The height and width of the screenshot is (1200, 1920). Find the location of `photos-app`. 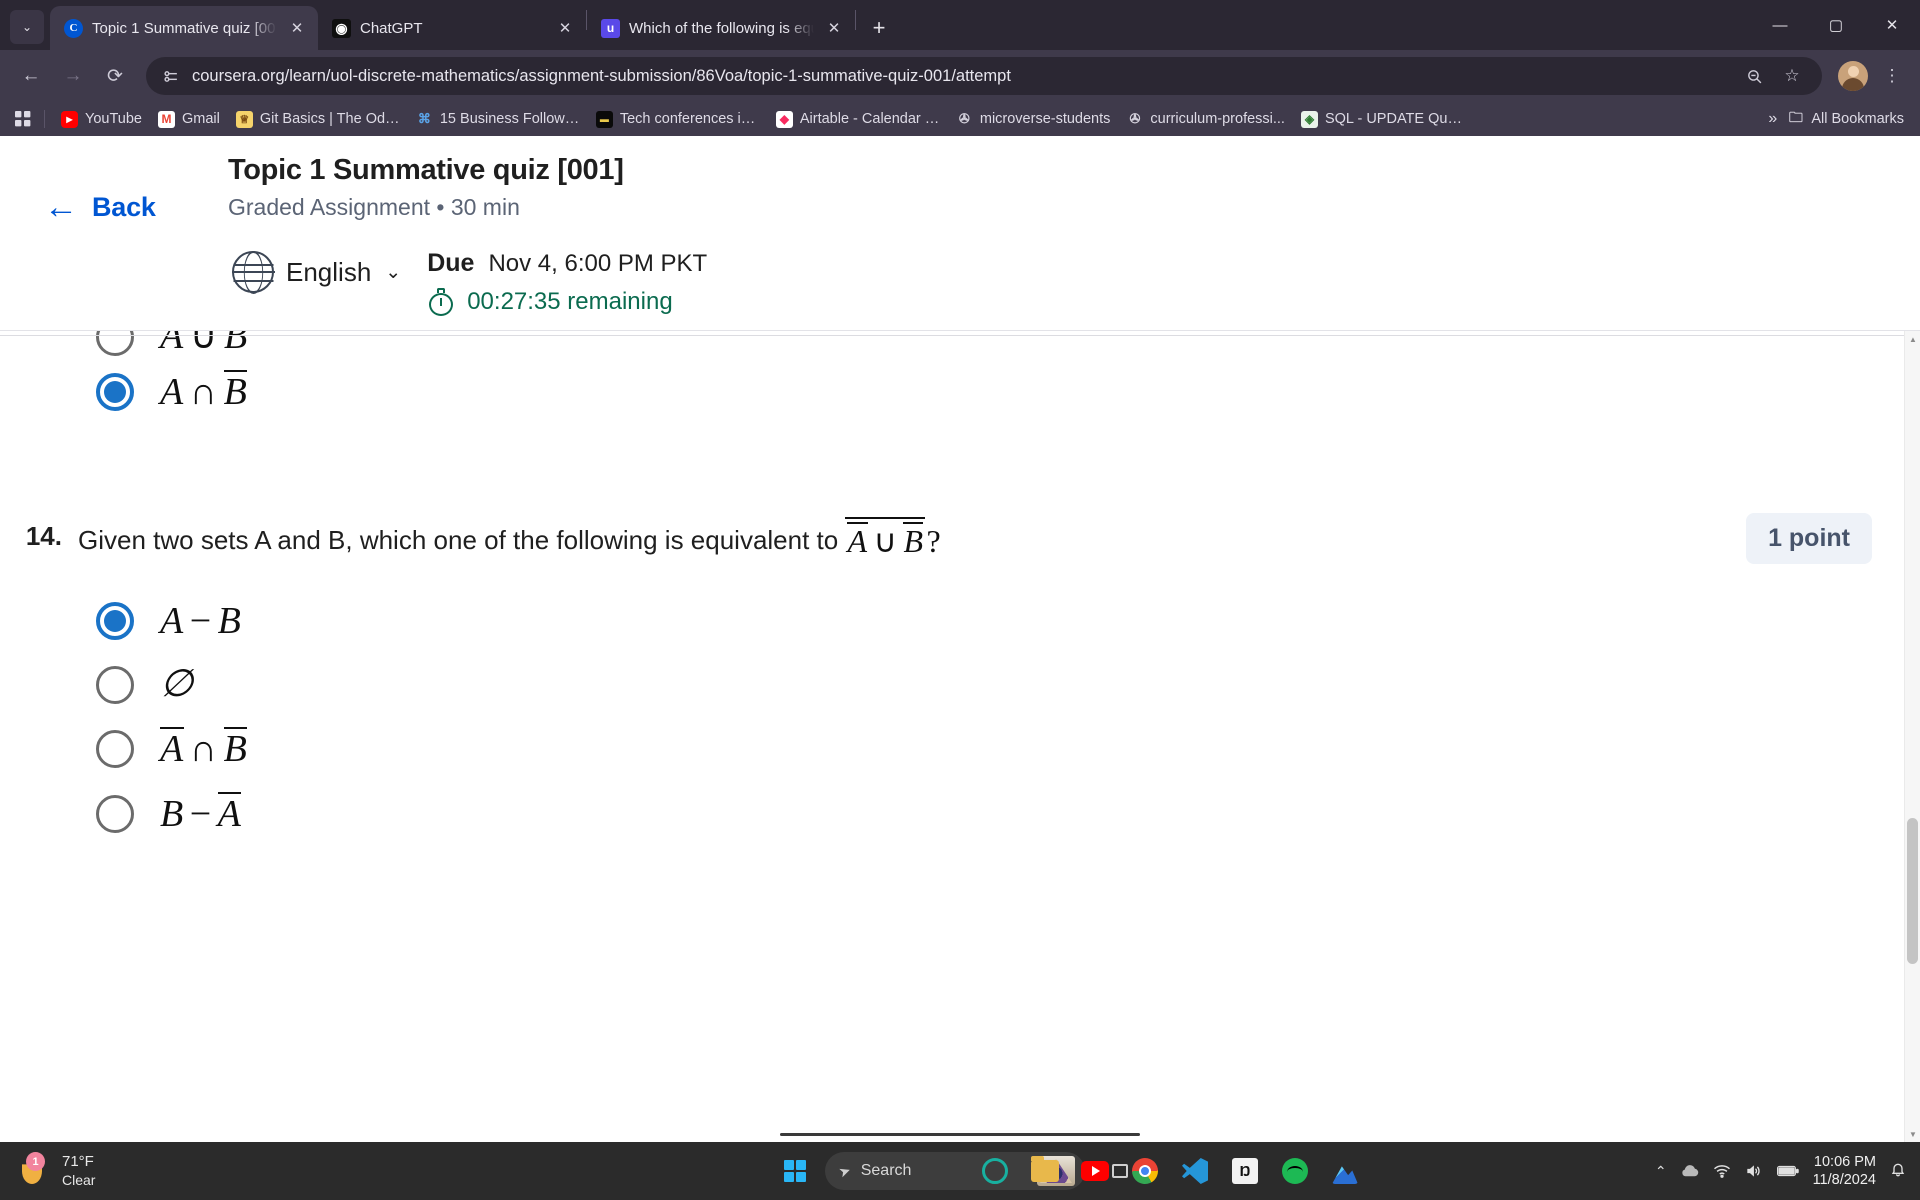

photos-app is located at coordinates (1345, 1171).